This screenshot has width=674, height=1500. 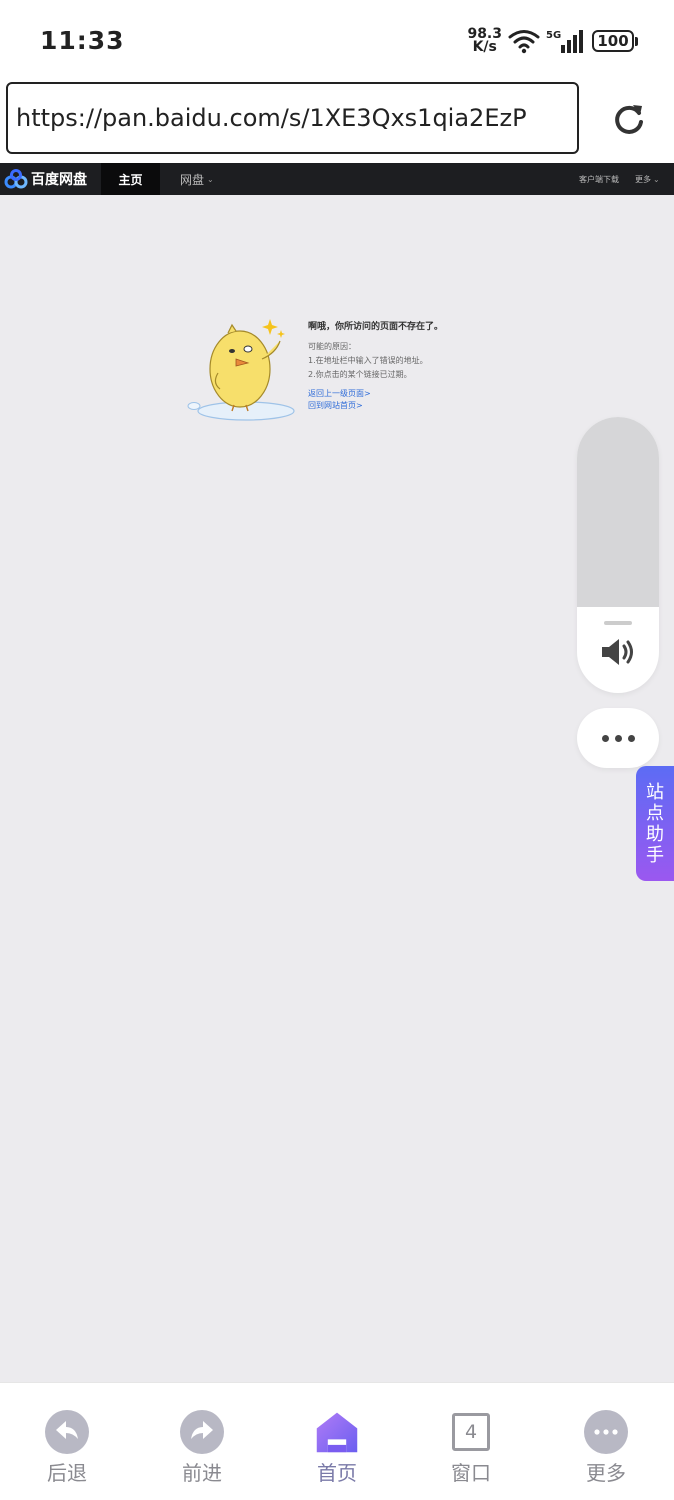 I want to click on status-indicators: 98.3 K/s 5G 100, so click(x=552, y=41).